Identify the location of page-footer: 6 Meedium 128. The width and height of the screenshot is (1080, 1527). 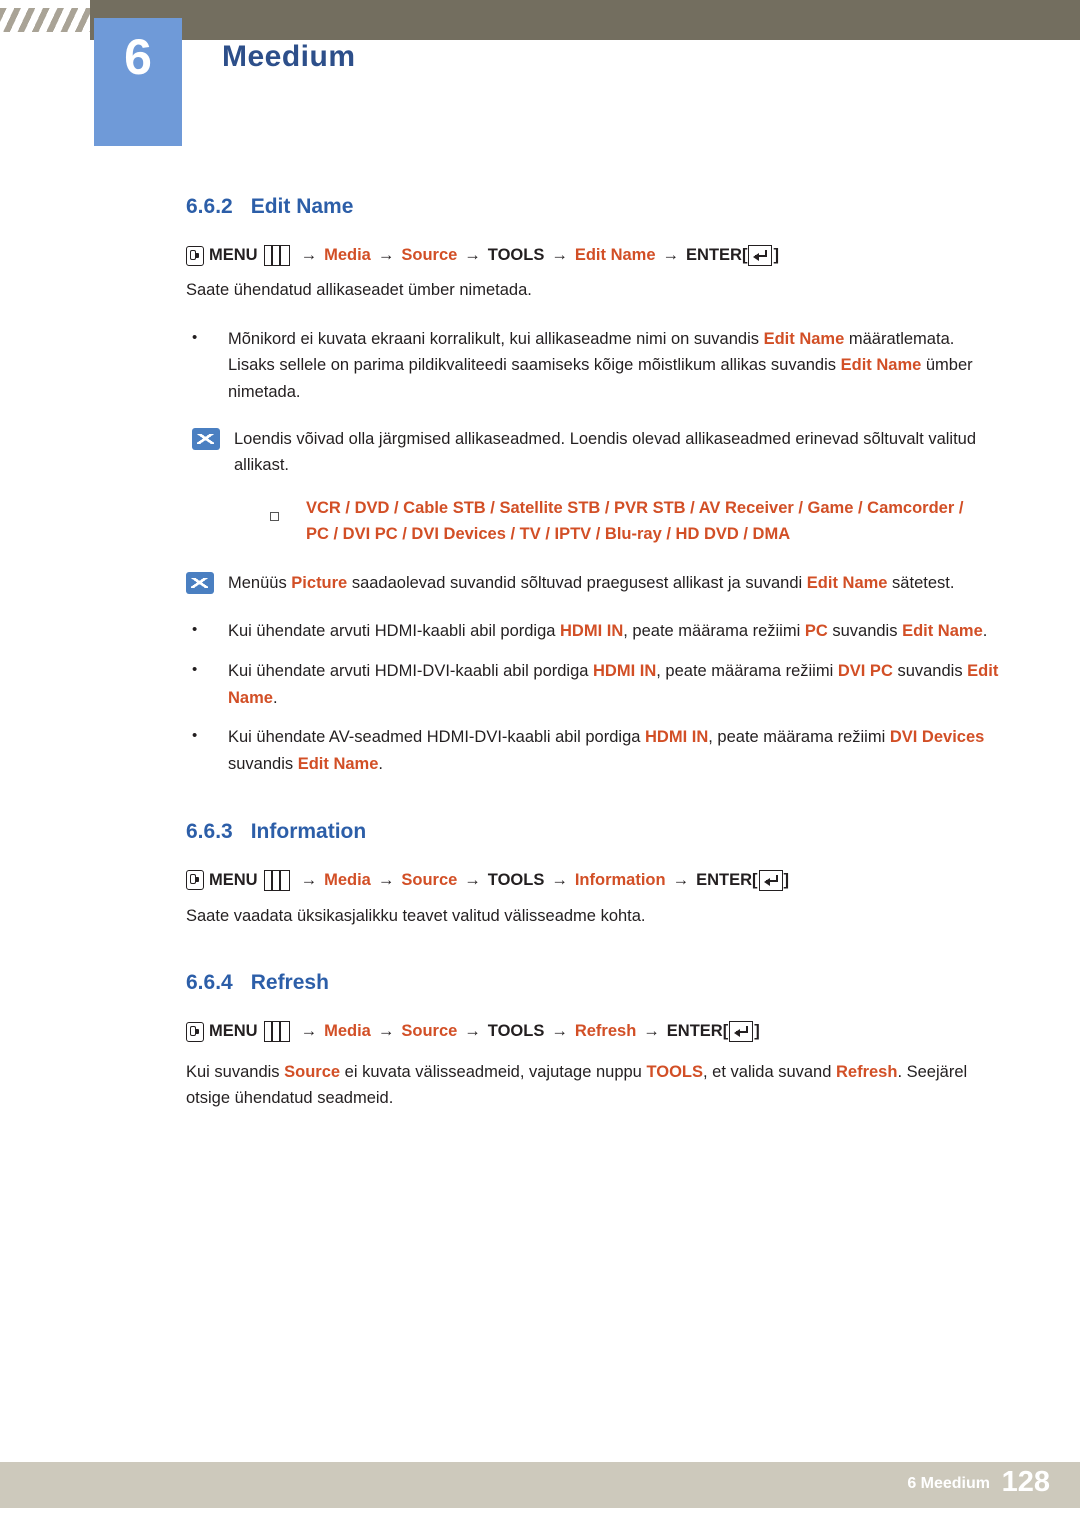
(540, 1485).